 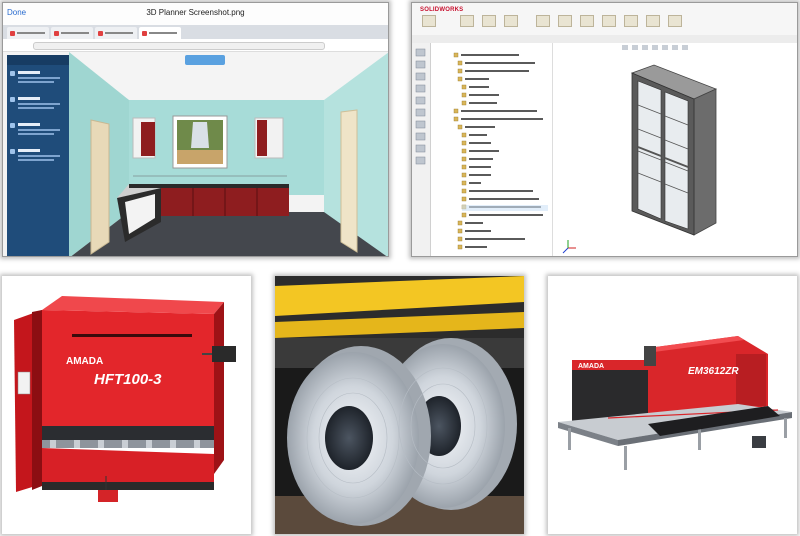 What do you see at coordinates (399, 405) in the screenshot?
I see `steel-coils-photo` at bounding box center [399, 405].